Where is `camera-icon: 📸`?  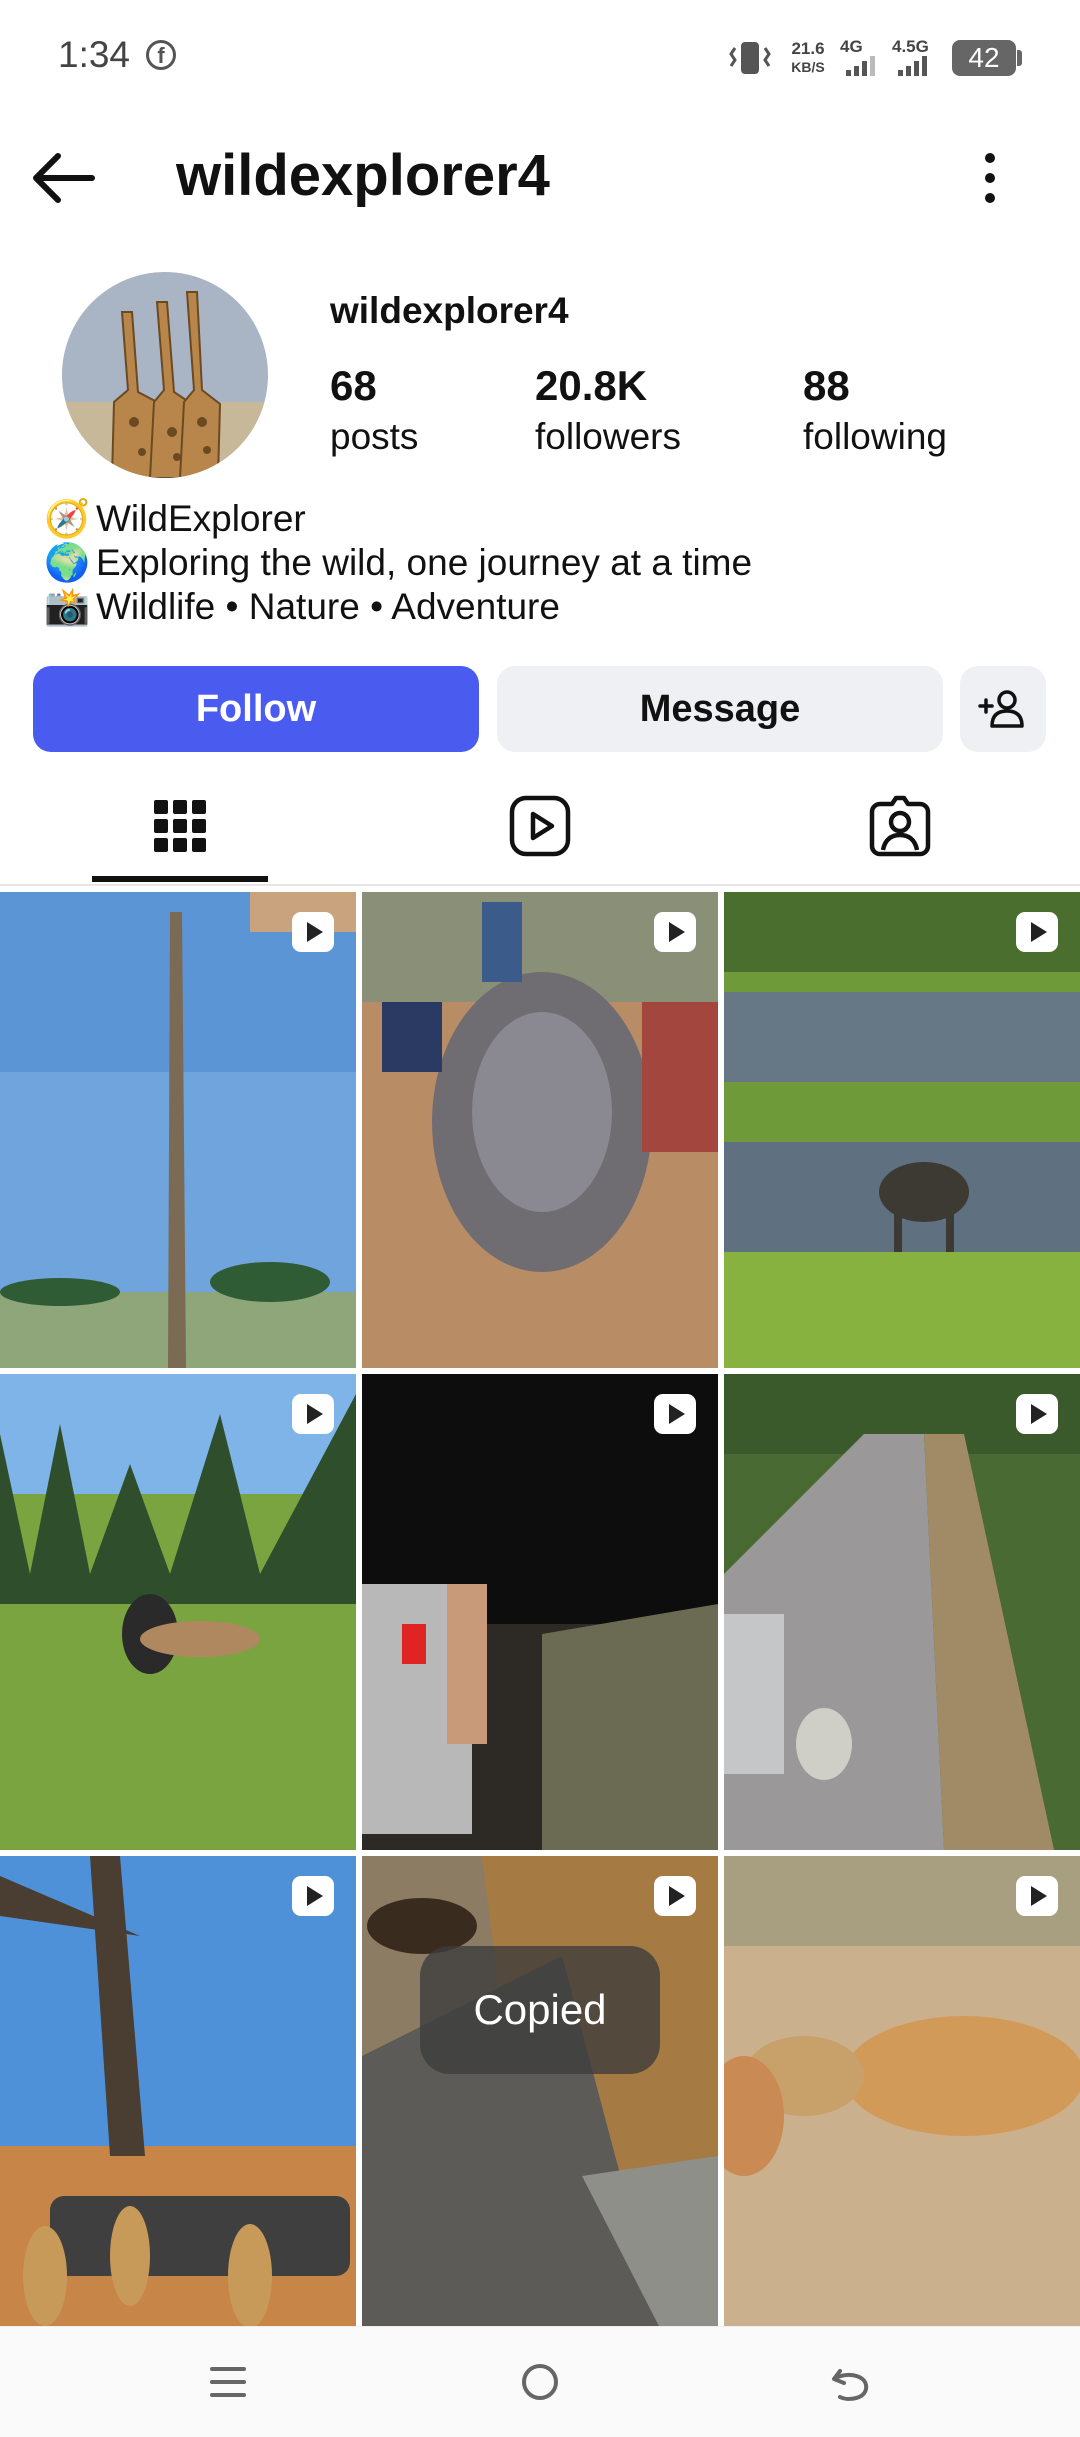 camera-icon: 📸 is located at coordinates (67, 606).